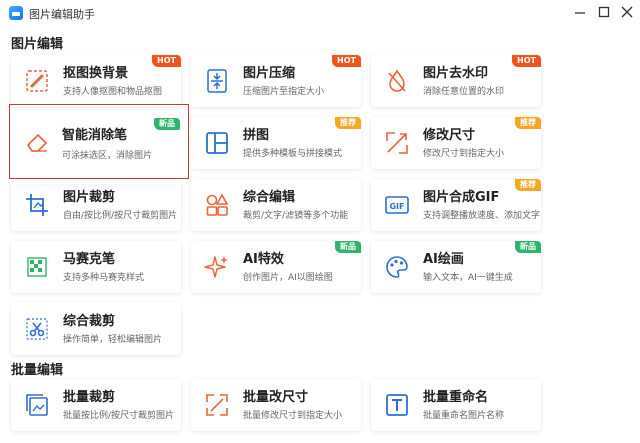  I want to click on card-resize: 修改尺寸 修改尺寸到指定大小 推荐, so click(456, 143).